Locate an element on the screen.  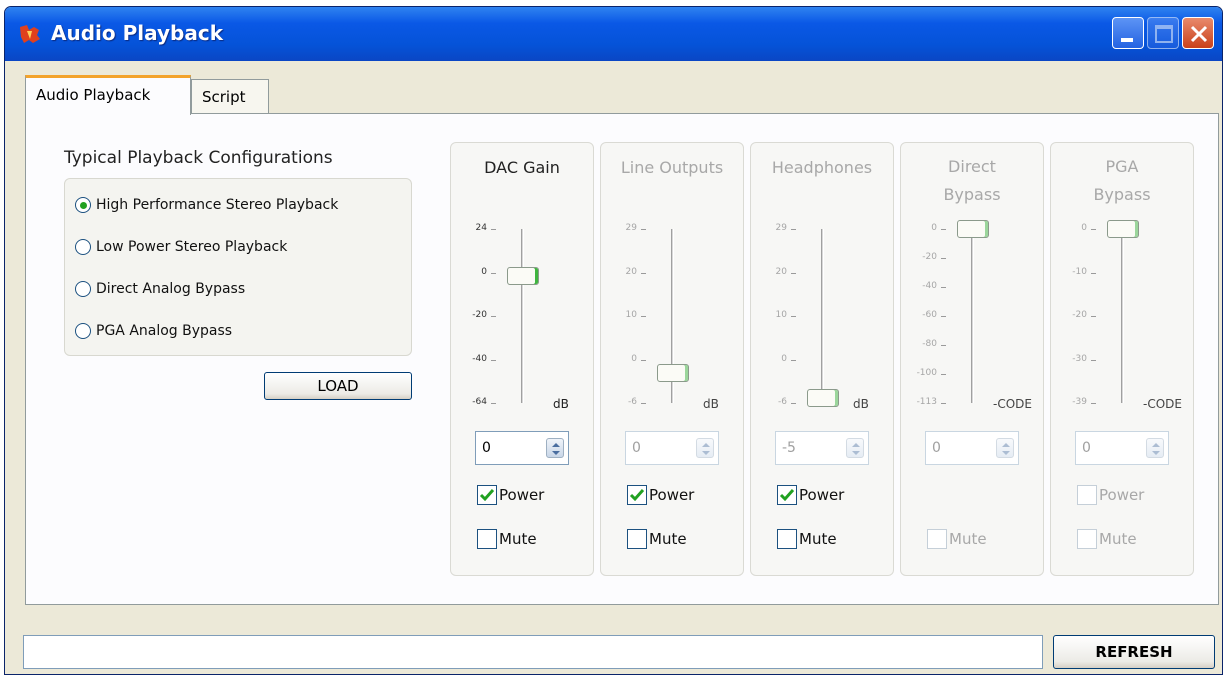
load-button: LOAD is located at coordinates (338, 386).